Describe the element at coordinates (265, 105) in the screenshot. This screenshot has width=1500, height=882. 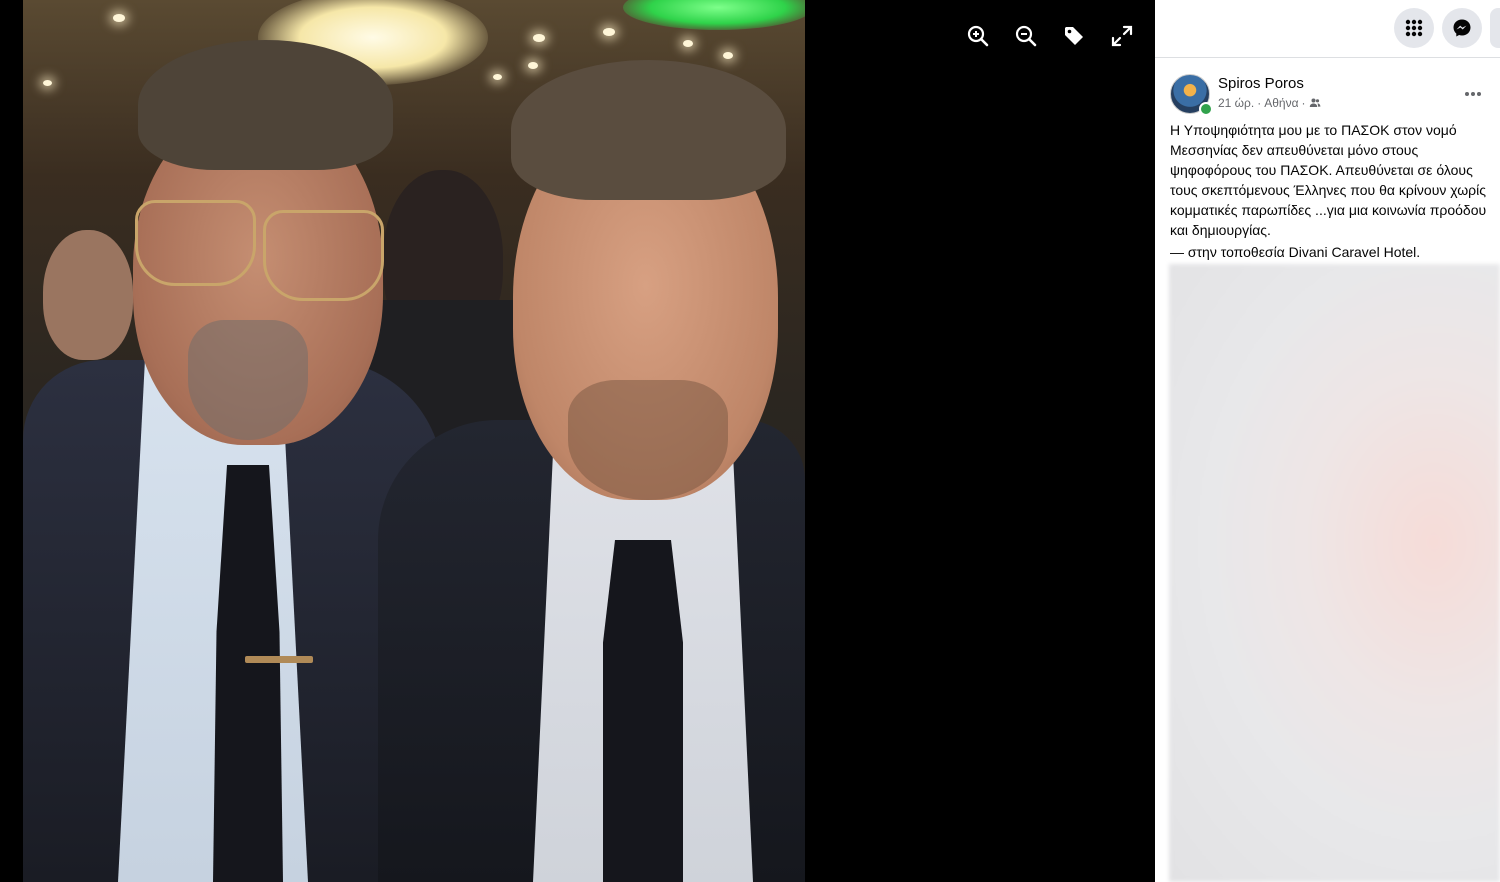
I see `left-man-hair` at that location.